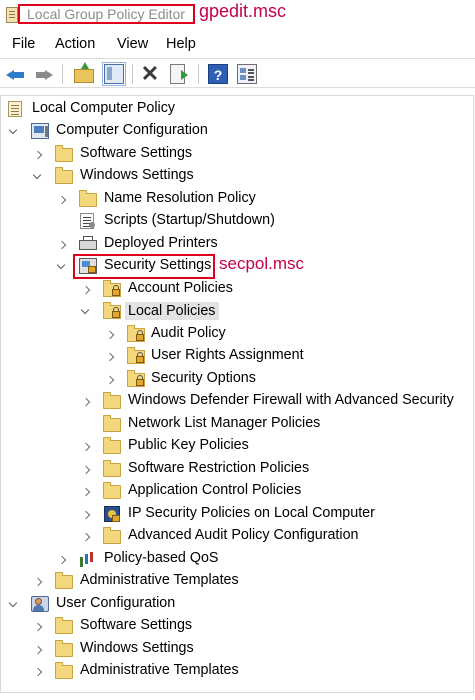  Describe the element at coordinates (179, 74) in the screenshot. I see `export-list-icon` at that location.